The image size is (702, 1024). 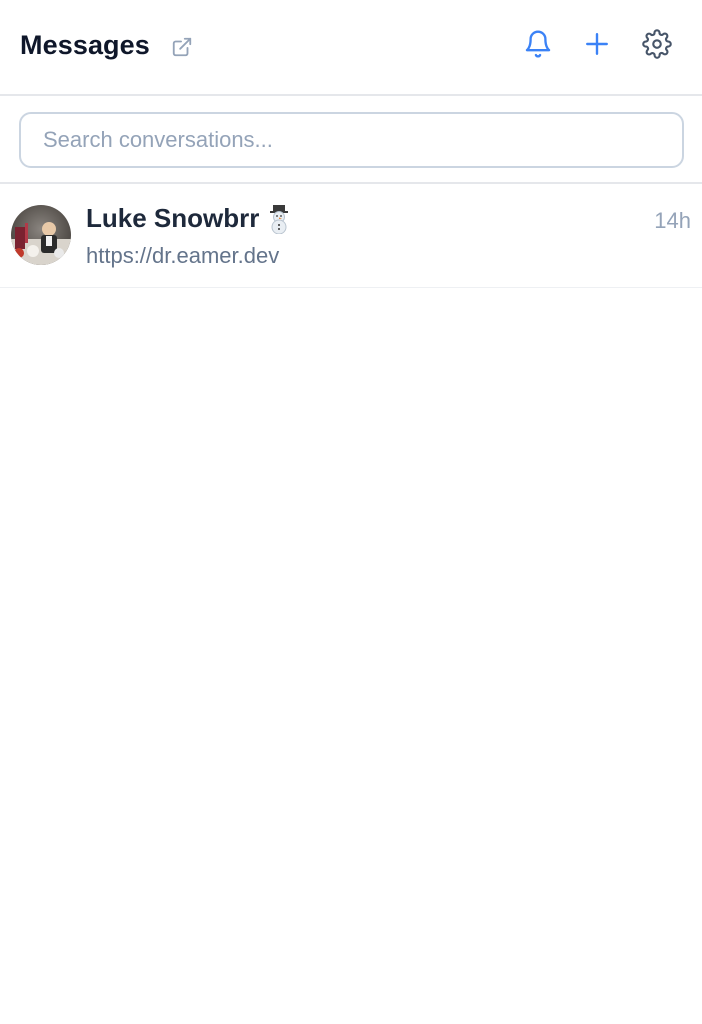 I want to click on external-link-icon, so click(x=182, y=47).